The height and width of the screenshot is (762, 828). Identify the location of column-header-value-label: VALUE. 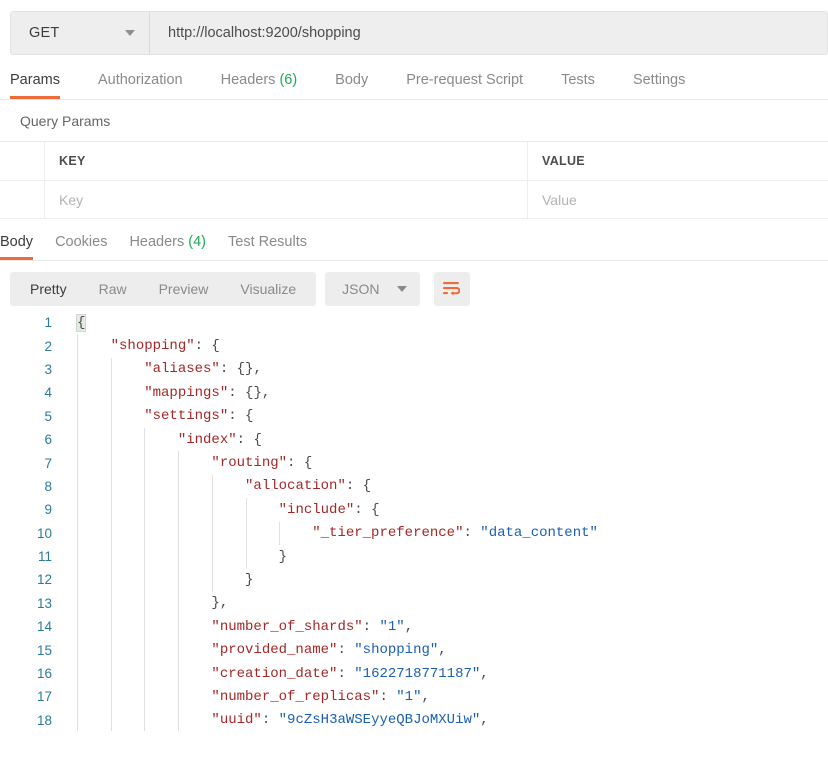
(563, 161).